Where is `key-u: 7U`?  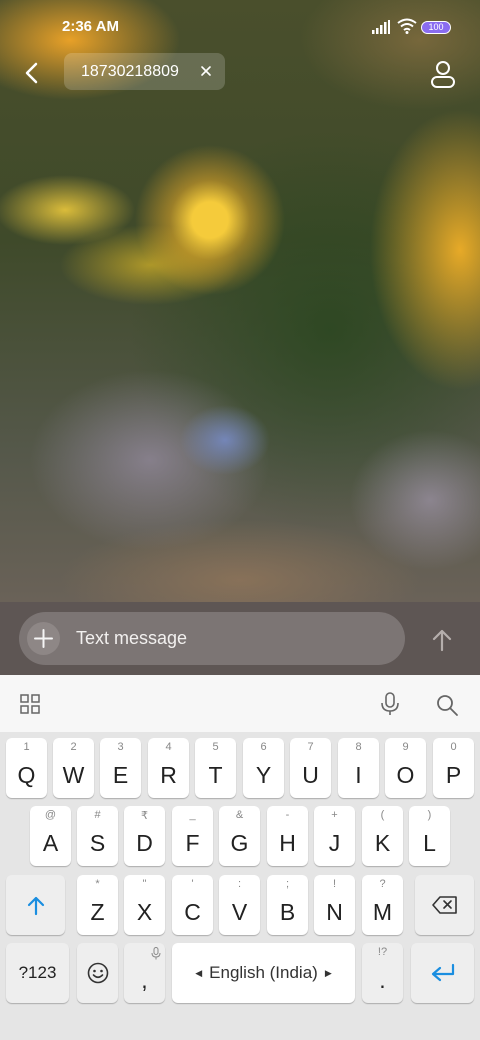 key-u: 7U is located at coordinates (310, 768).